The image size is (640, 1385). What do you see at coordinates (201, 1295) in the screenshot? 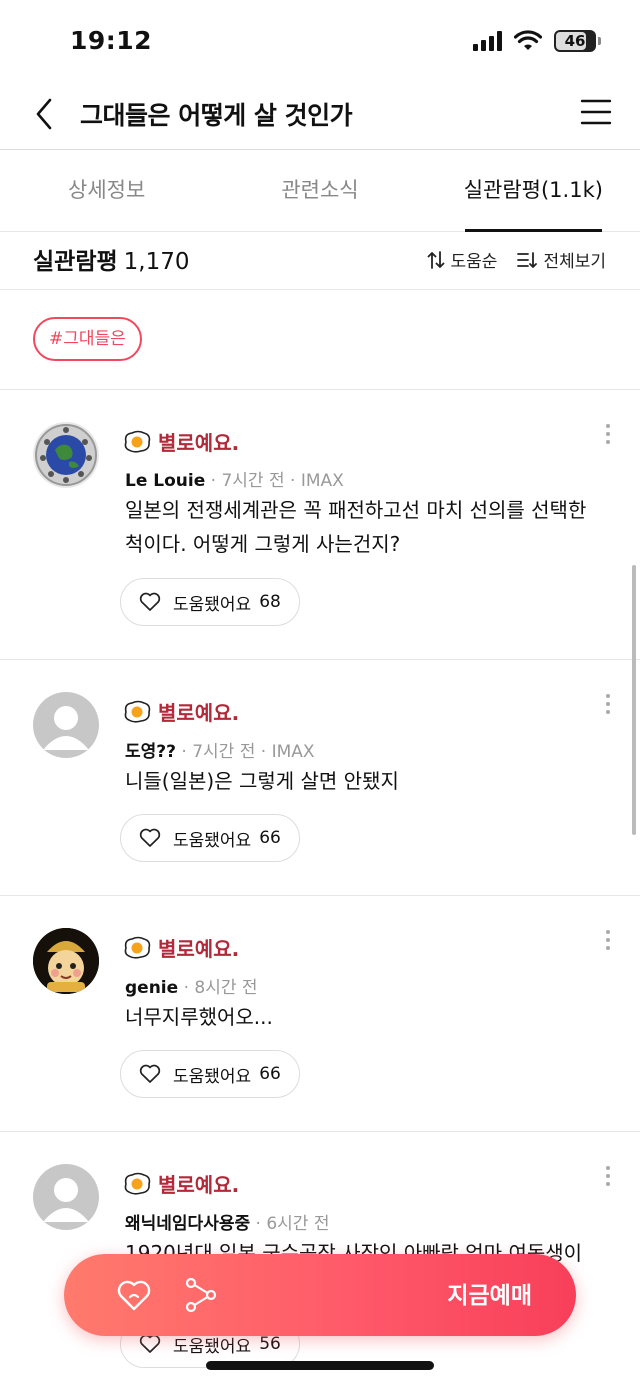
I see `share-icon` at bounding box center [201, 1295].